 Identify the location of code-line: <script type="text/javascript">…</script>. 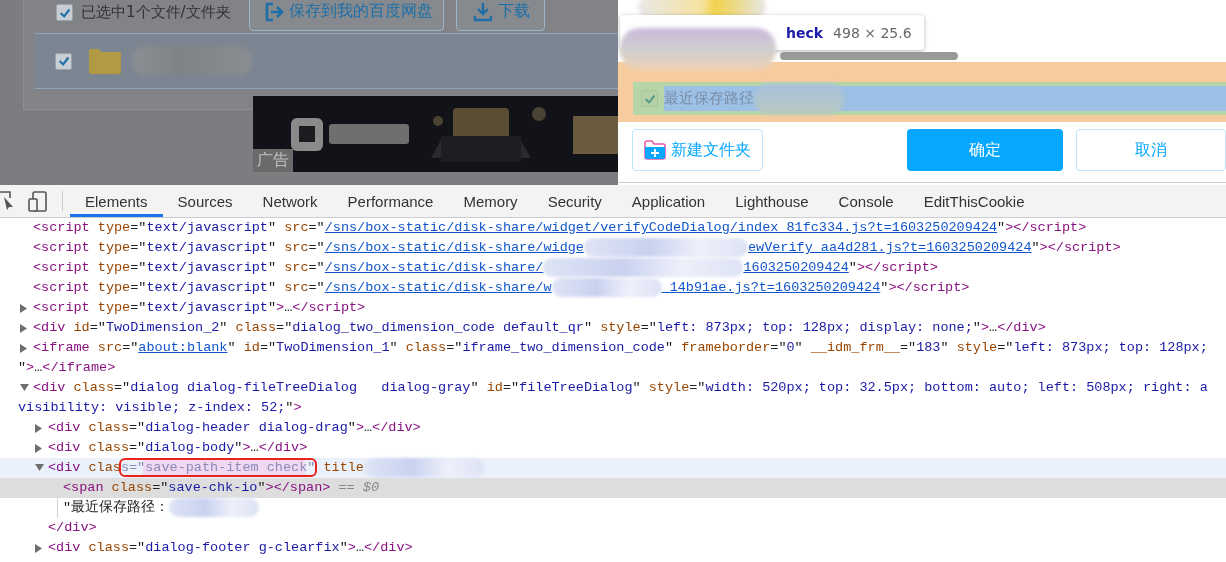
(199, 308).